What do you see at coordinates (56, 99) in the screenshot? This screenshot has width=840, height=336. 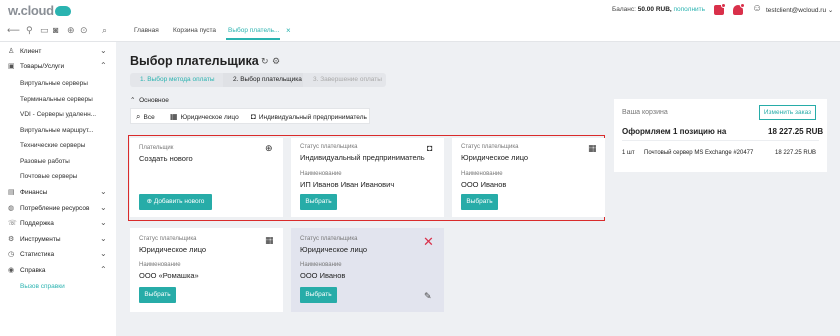 I see `sidebar-sub-terminal-servers: Терминальные серверы` at bounding box center [56, 99].